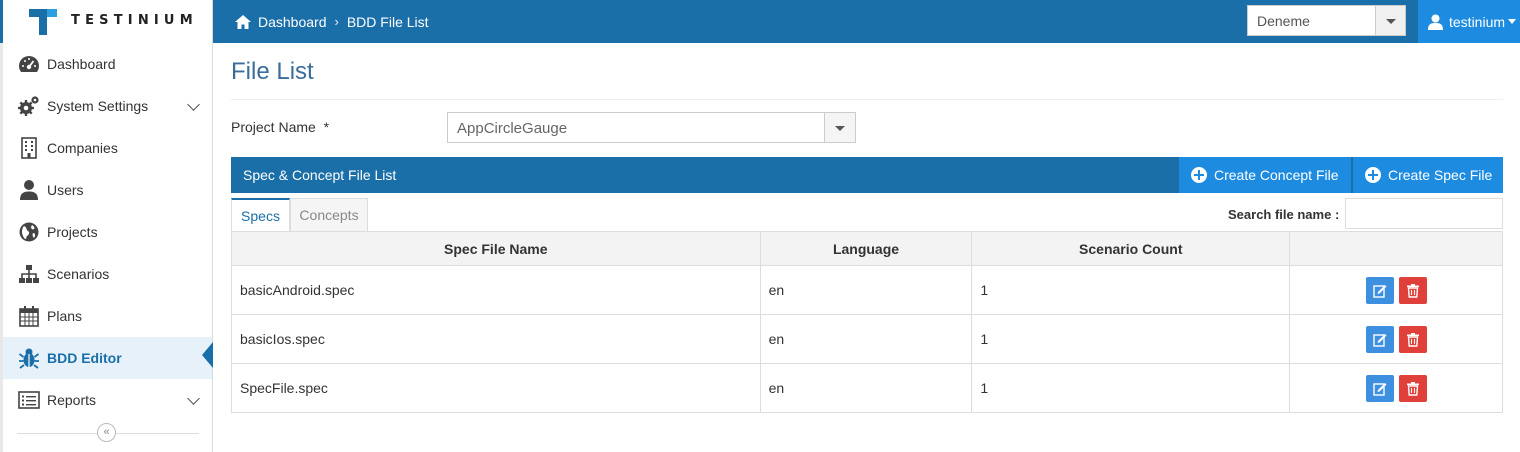 The height and width of the screenshot is (452, 1520). What do you see at coordinates (280, 127) in the screenshot?
I see `project-name-label: Project Name *` at bounding box center [280, 127].